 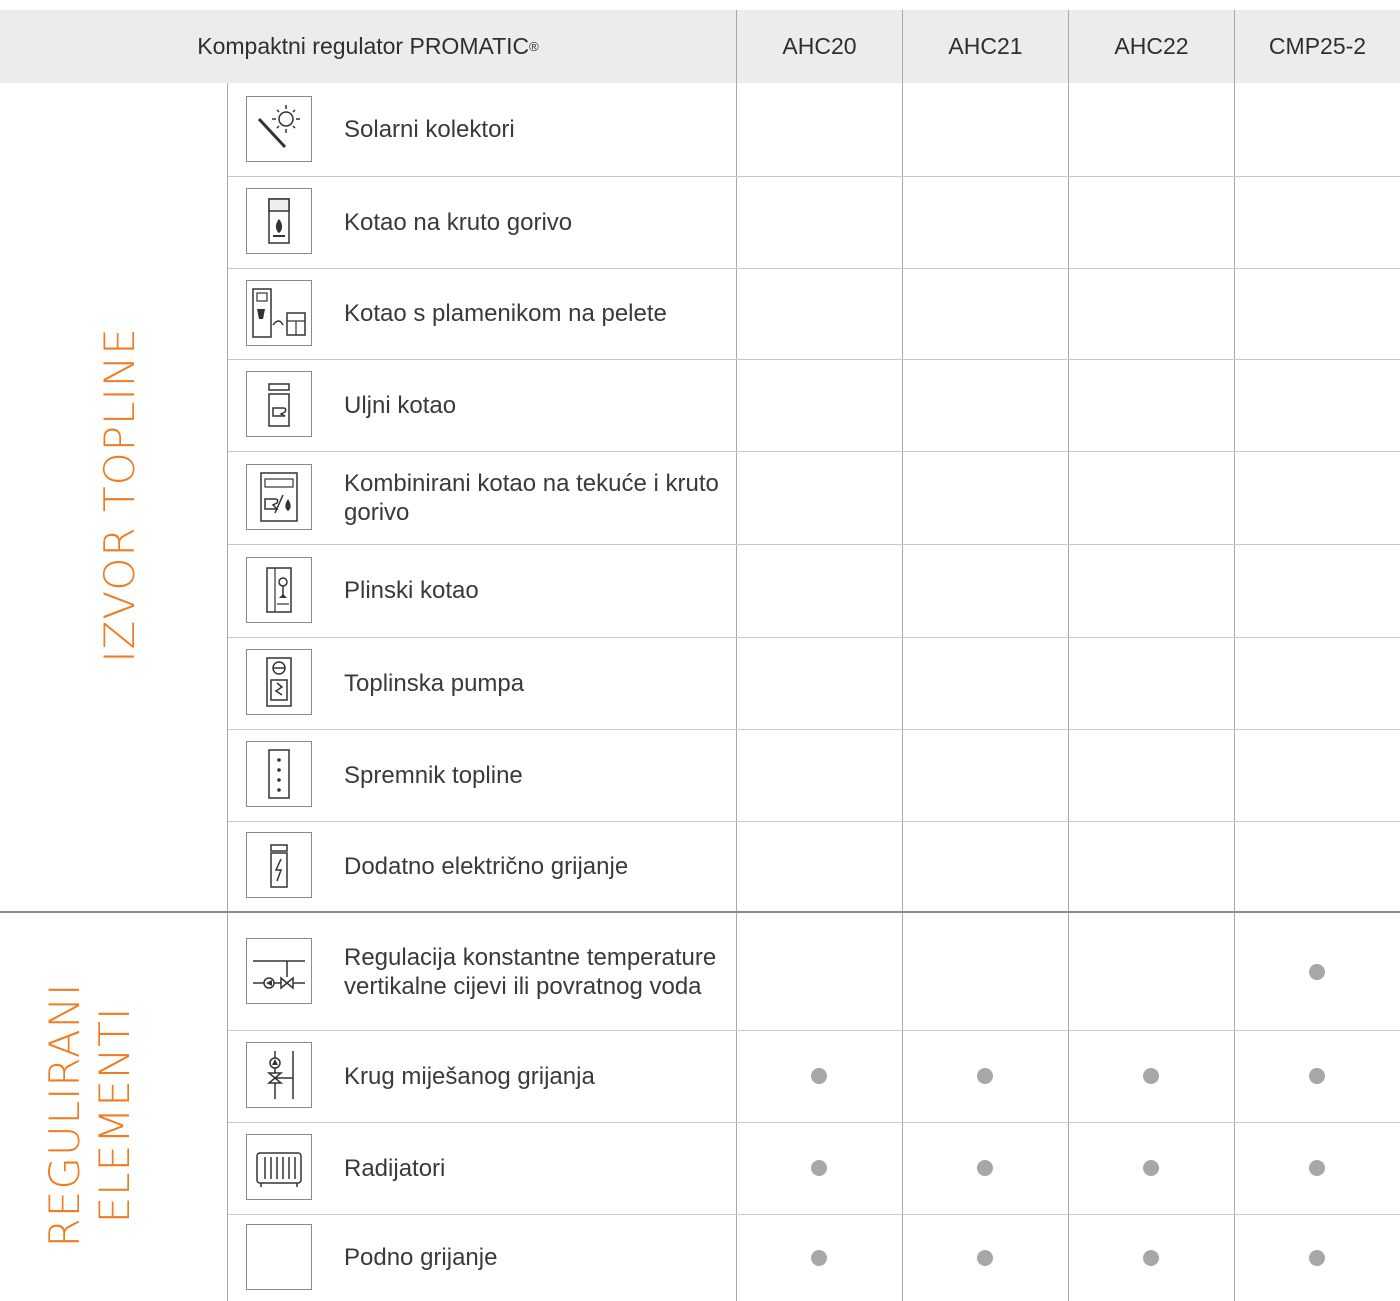 What do you see at coordinates (400, 405) in the screenshot?
I see `row-label-text: Uljni kotao` at bounding box center [400, 405].